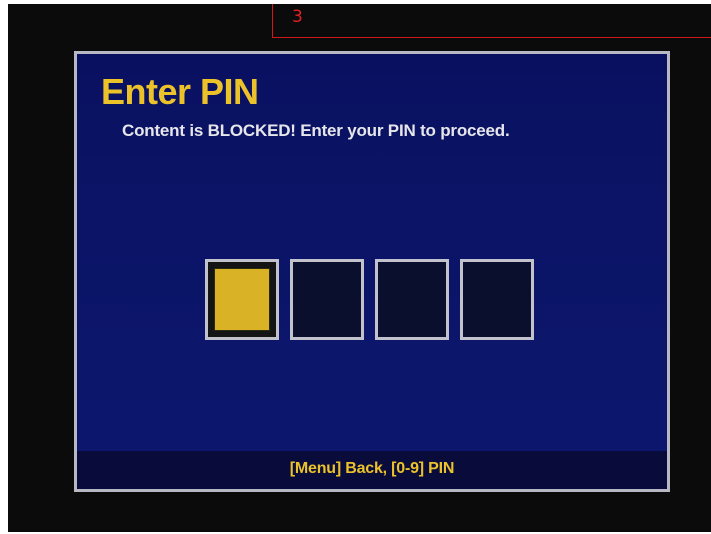 The width and height of the screenshot is (711, 534). I want to click on overlay-marker-box, so click(491, 21).